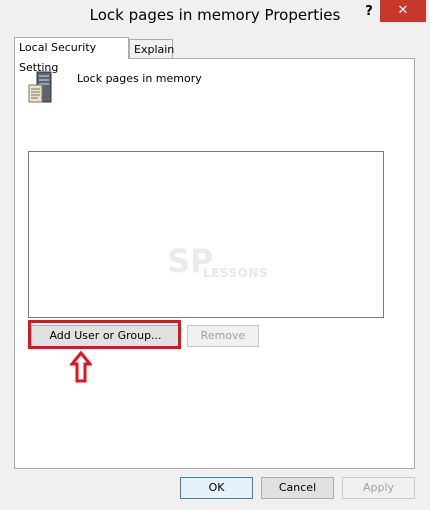 The height and width of the screenshot is (510, 430). Describe the element at coordinates (403, 11) in the screenshot. I see `close-button: ✕` at that location.